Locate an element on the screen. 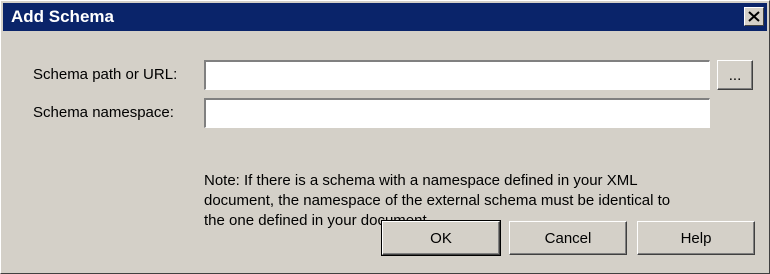  schema-path-input is located at coordinates (457, 75).